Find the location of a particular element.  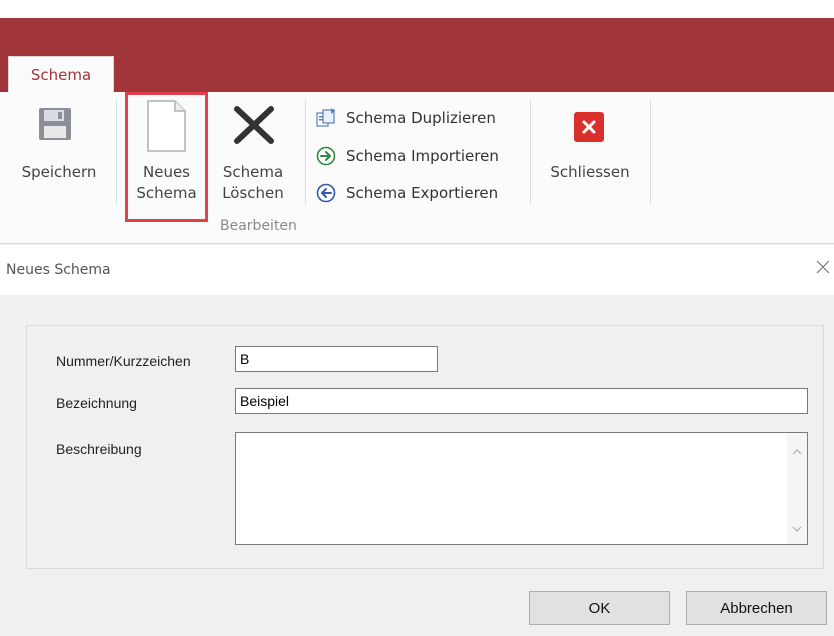

close-icon is located at coordinates (589, 127).